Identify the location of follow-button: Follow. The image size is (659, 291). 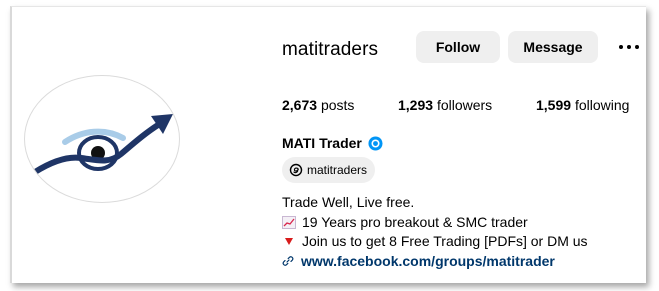
(458, 47).